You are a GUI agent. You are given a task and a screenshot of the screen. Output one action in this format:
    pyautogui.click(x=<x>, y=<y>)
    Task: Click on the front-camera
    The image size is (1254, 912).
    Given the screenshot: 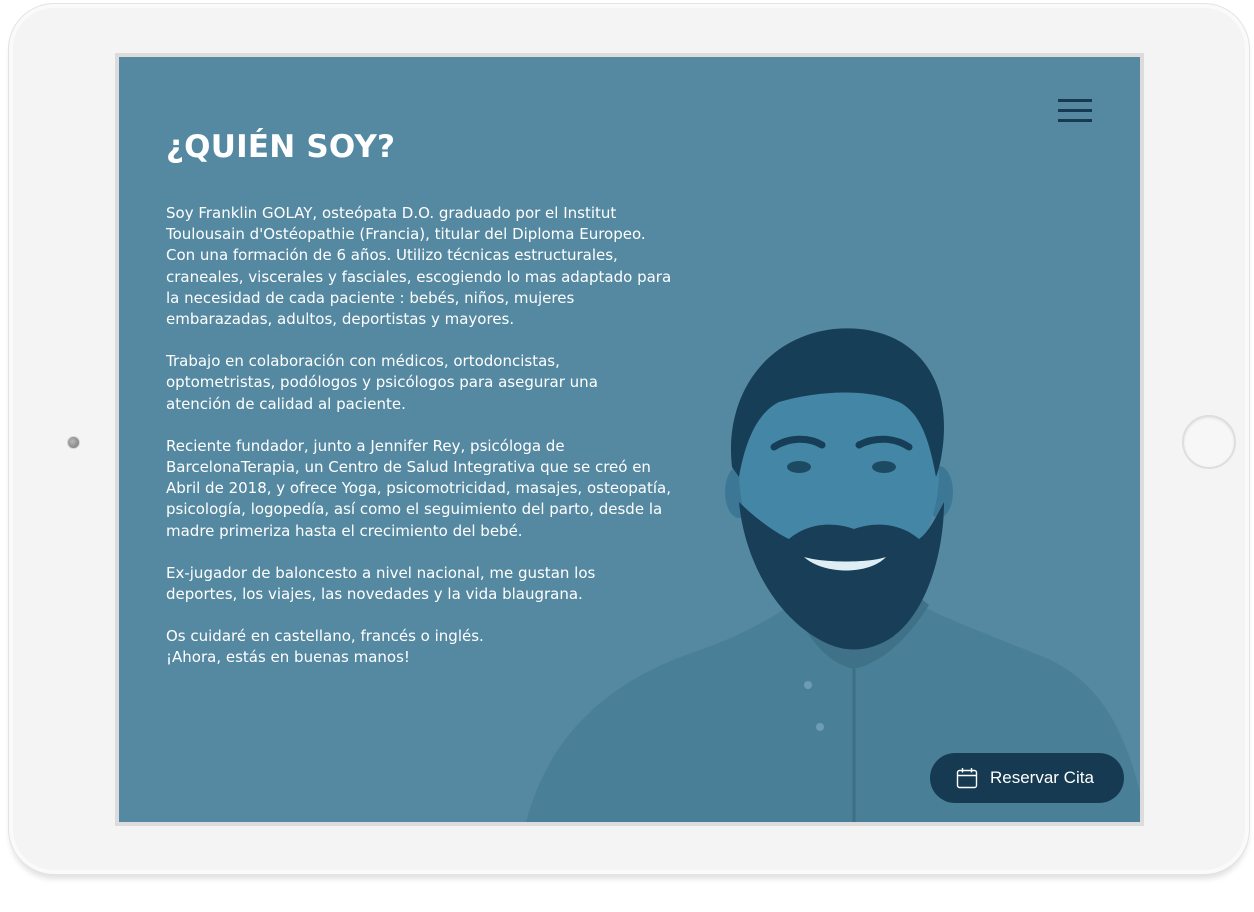 What is the action you would take?
    pyautogui.click(x=73, y=442)
    